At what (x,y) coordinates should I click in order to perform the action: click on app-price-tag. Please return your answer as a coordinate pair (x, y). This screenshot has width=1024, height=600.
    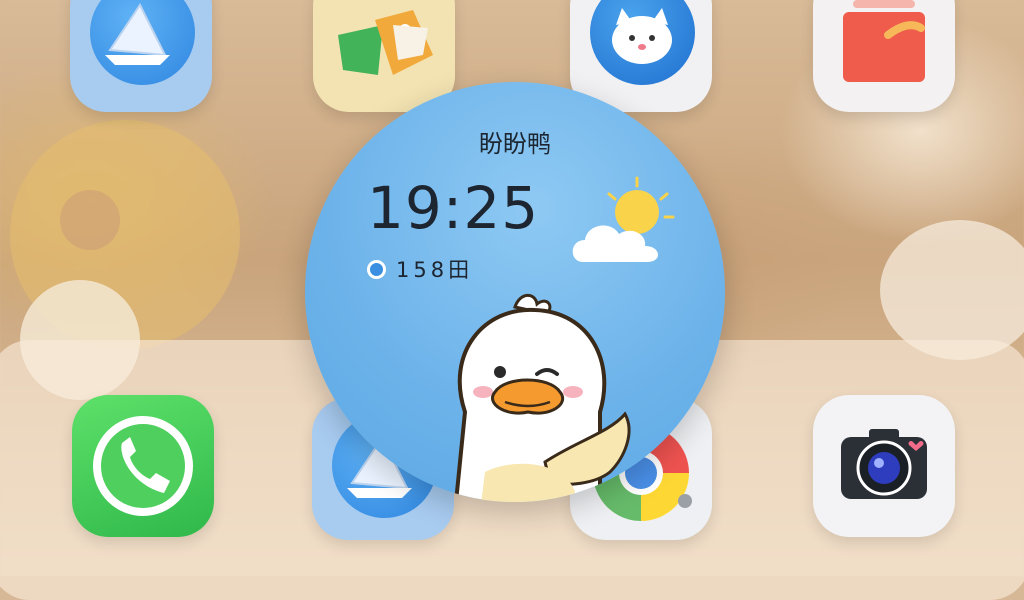
    Looking at the image, I should click on (384, 56).